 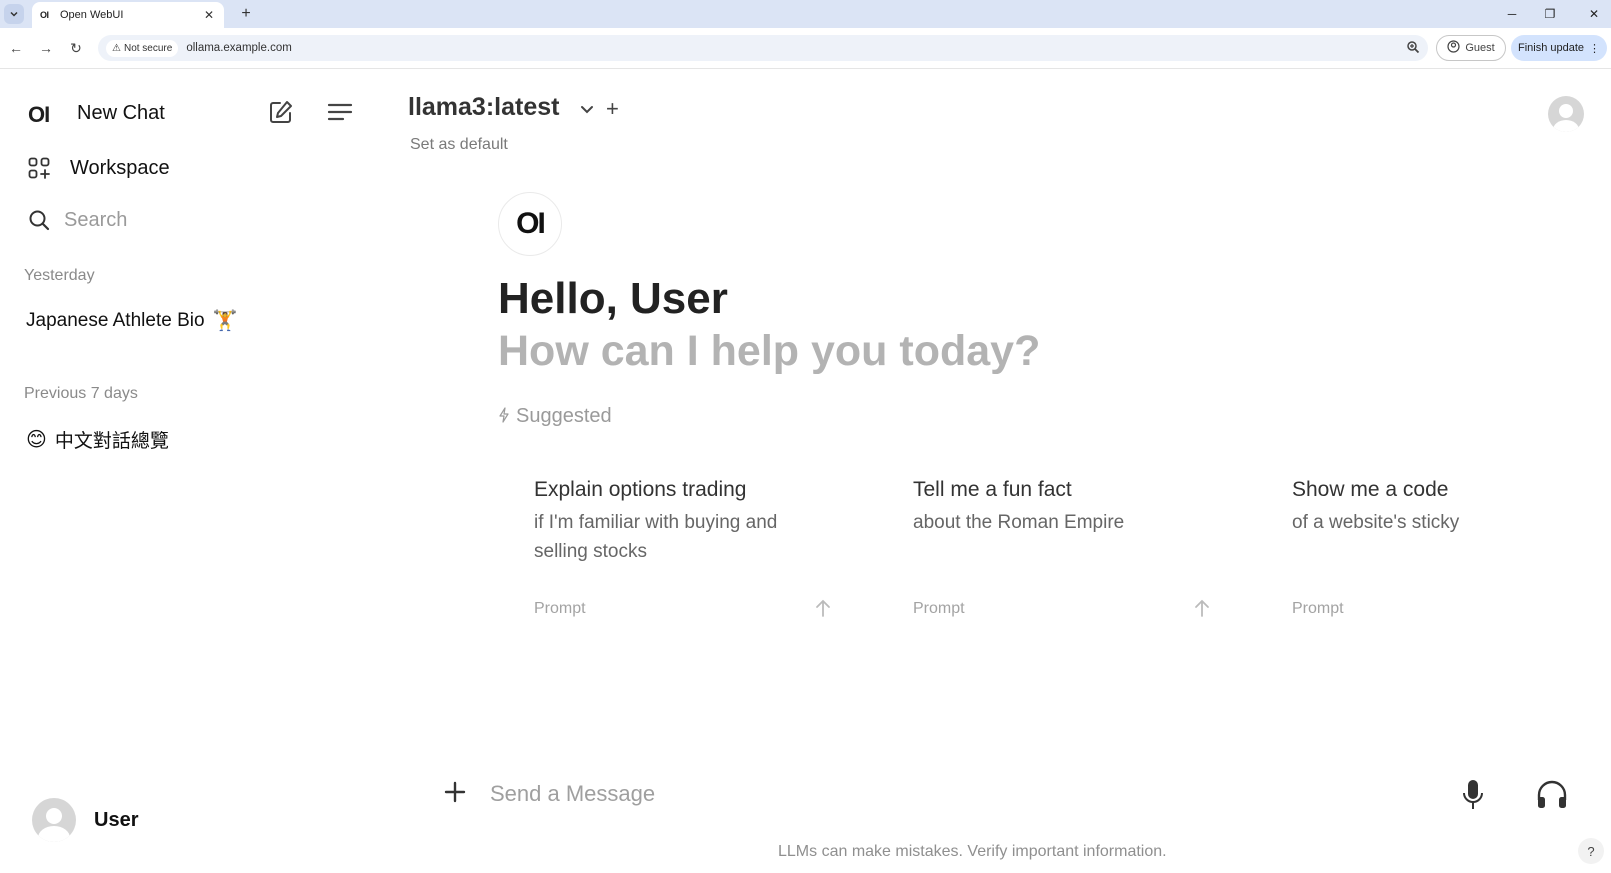 I want to click on plus-icon, so click(x=455, y=792).